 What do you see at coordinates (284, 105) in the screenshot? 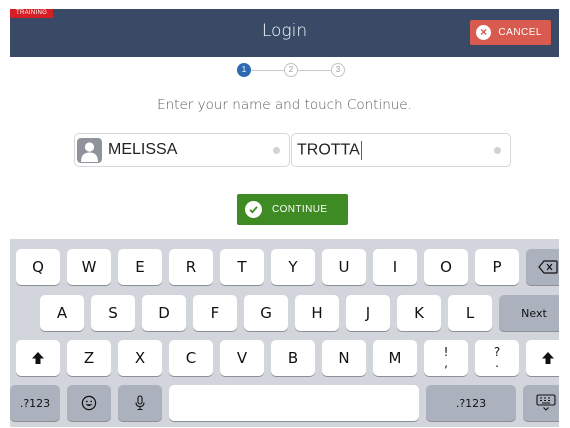
I see `instruction-text: Enter your name and touch Continue.` at bounding box center [284, 105].